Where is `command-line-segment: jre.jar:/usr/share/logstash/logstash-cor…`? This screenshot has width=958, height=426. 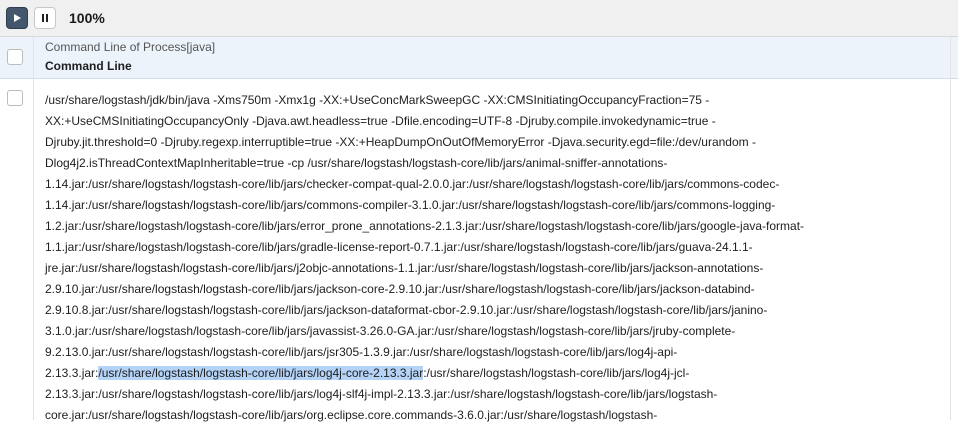
command-line-segment: jre.jar:/usr/share/logstash/logstash-cor… is located at coordinates (404, 268).